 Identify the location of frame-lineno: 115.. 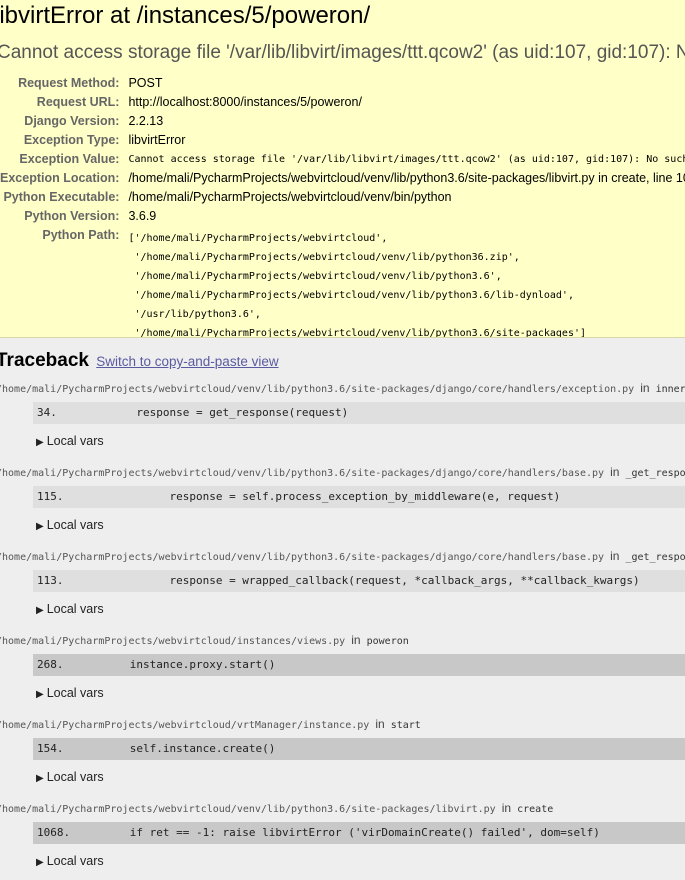
(50, 496).